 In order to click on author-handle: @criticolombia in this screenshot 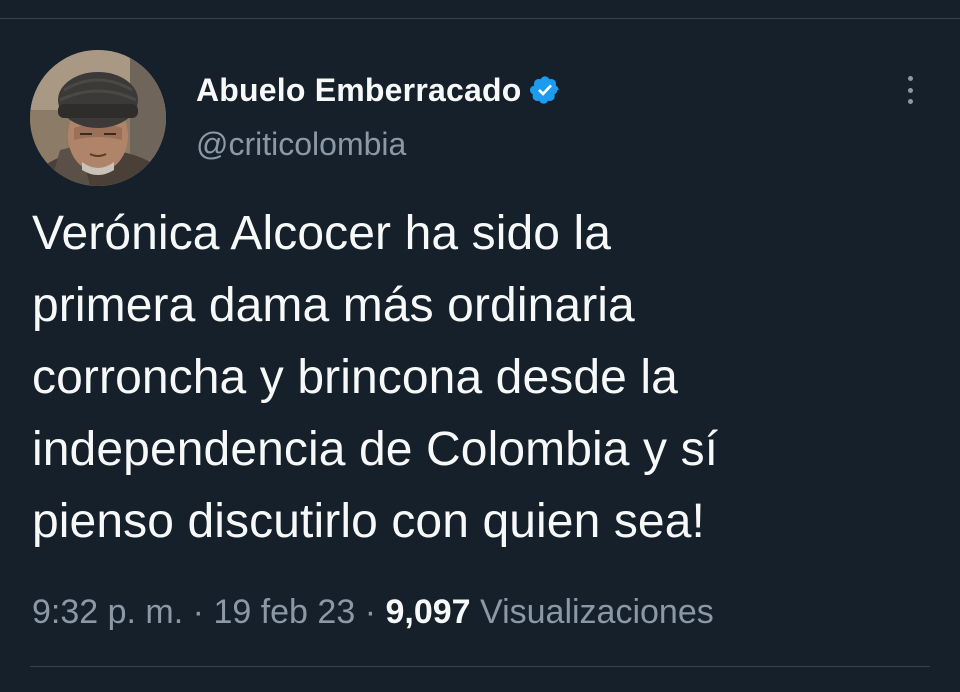, I will do `click(301, 144)`.